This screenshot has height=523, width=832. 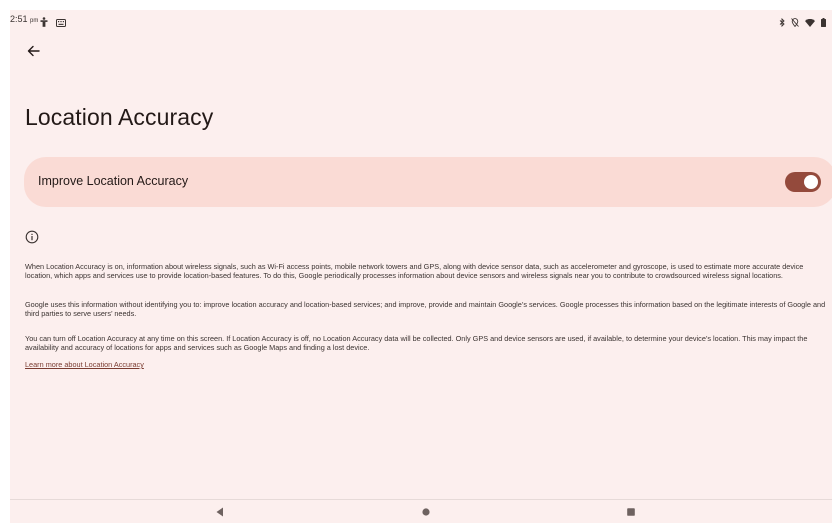 I want to click on info-icon, so click(x=32, y=237).